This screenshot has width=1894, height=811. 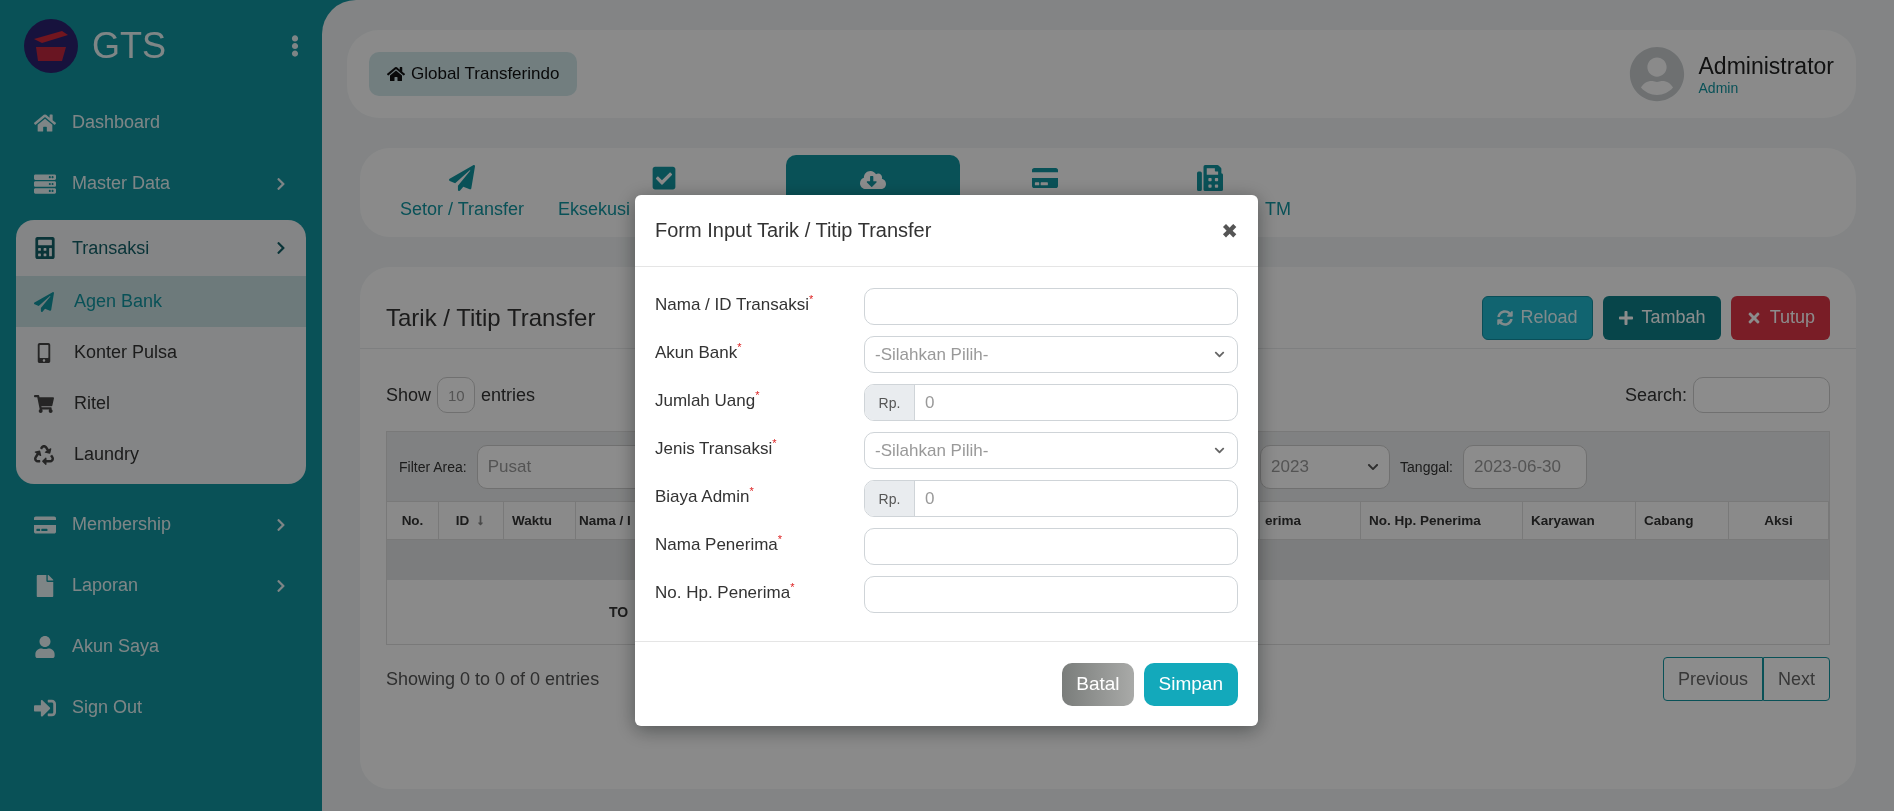 What do you see at coordinates (619, 612) in the screenshot?
I see `total-label: TO` at bounding box center [619, 612].